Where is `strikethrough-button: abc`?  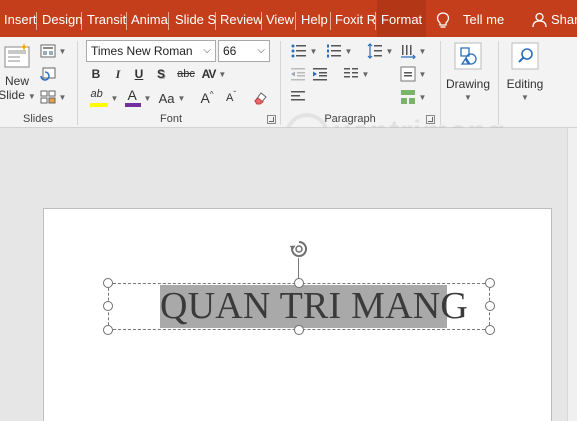
strikethrough-button: abc is located at coordinates (186, 74).